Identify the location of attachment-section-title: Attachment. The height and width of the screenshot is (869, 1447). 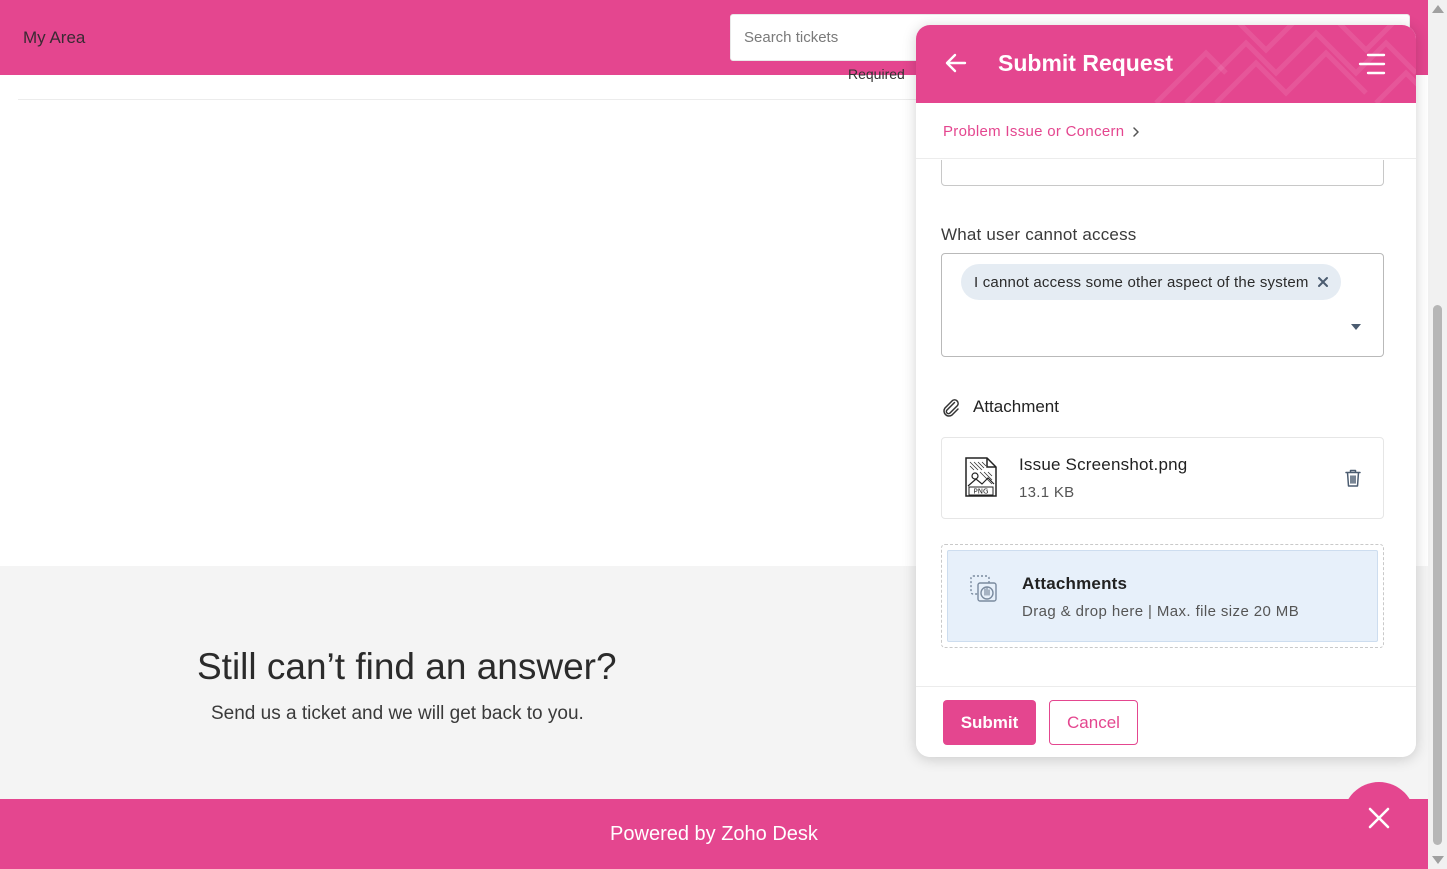
(1000, 407).